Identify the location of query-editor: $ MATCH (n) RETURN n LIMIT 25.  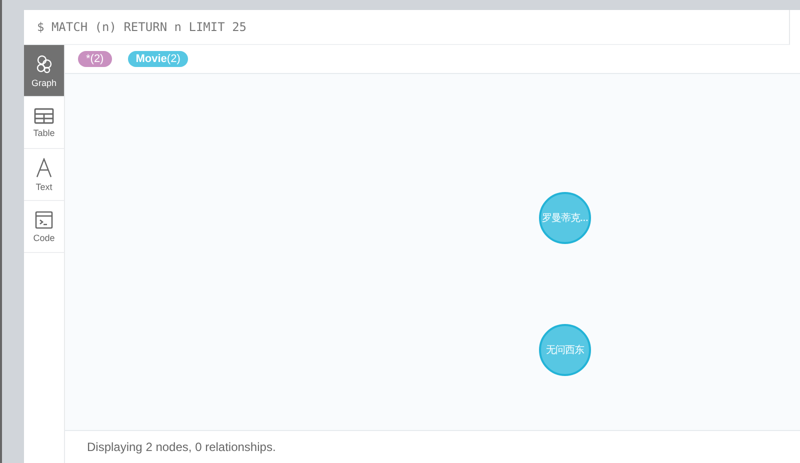
(407, 27).